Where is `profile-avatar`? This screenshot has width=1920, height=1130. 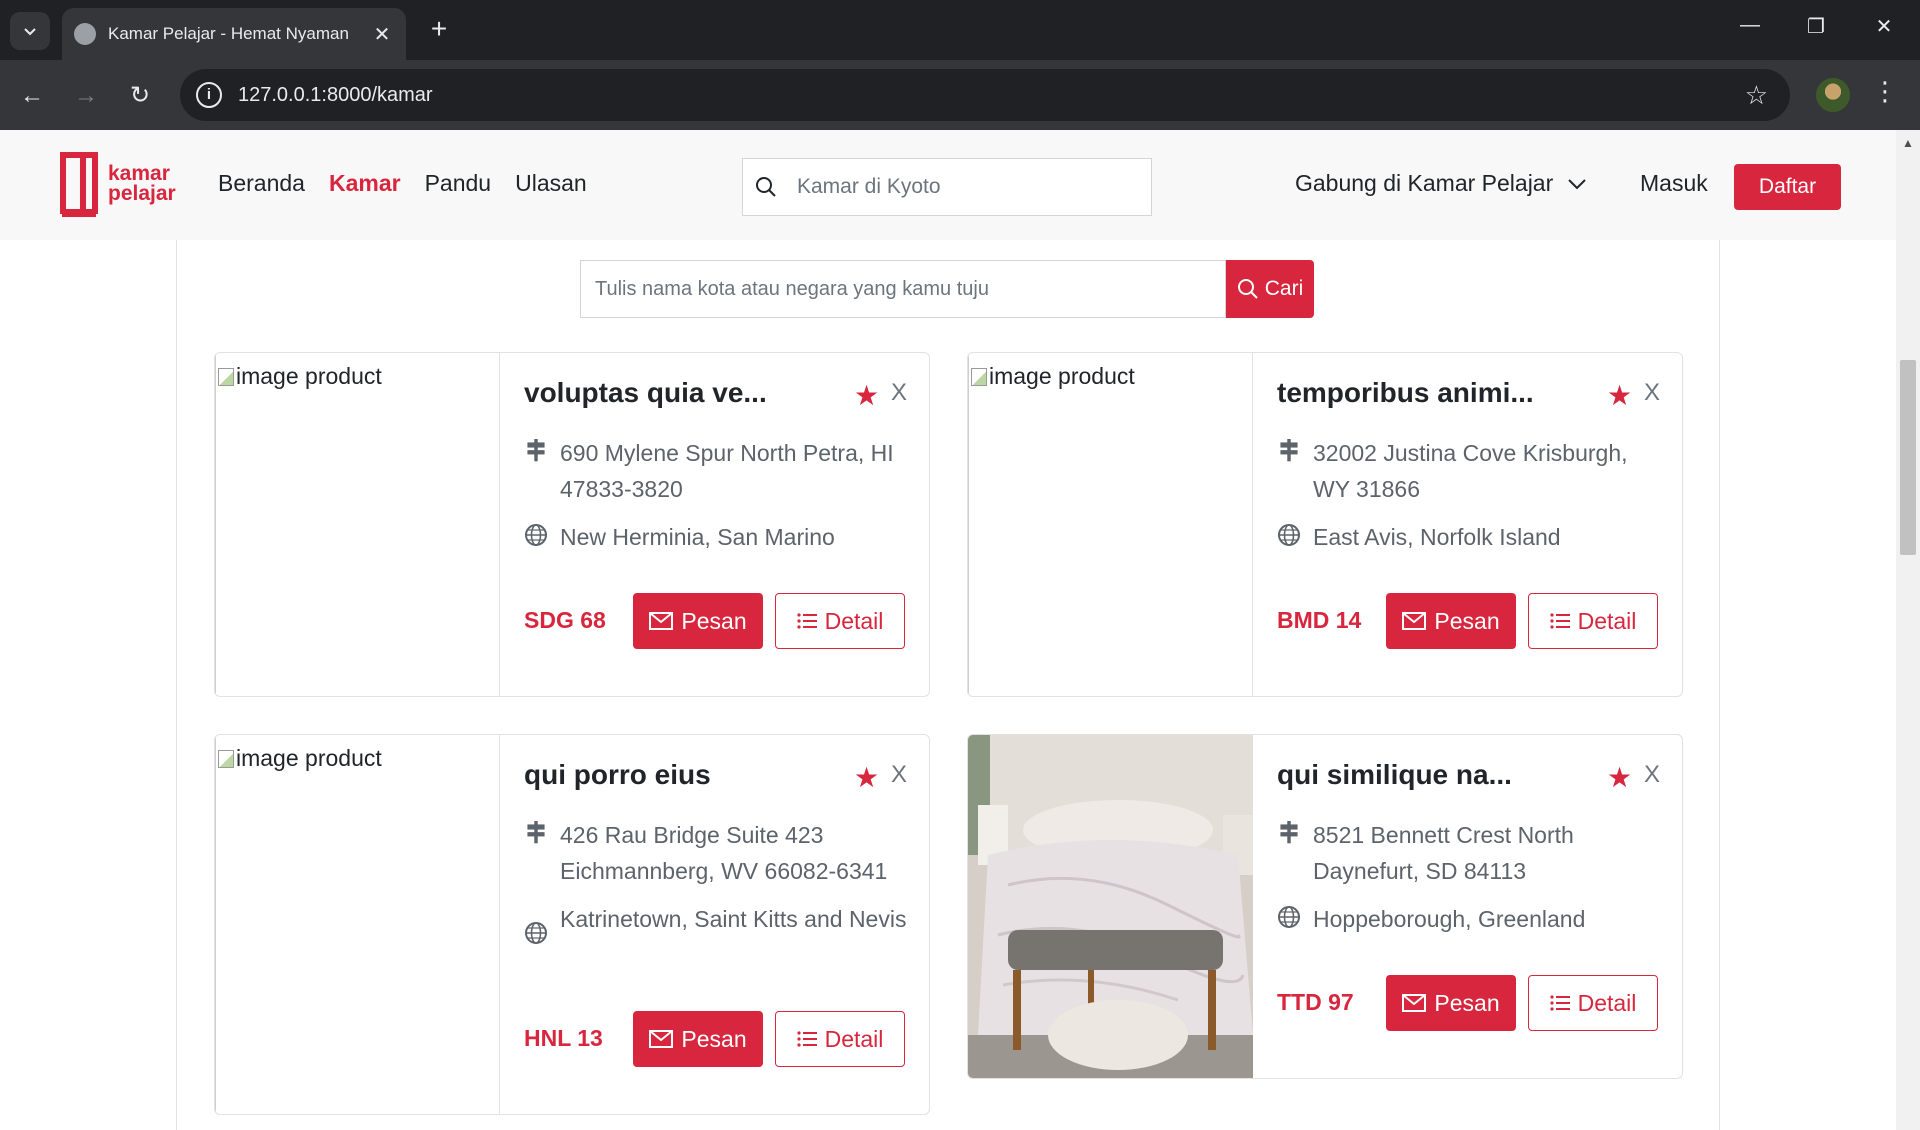 profile-avatar is located at coordinates (1833, 95).